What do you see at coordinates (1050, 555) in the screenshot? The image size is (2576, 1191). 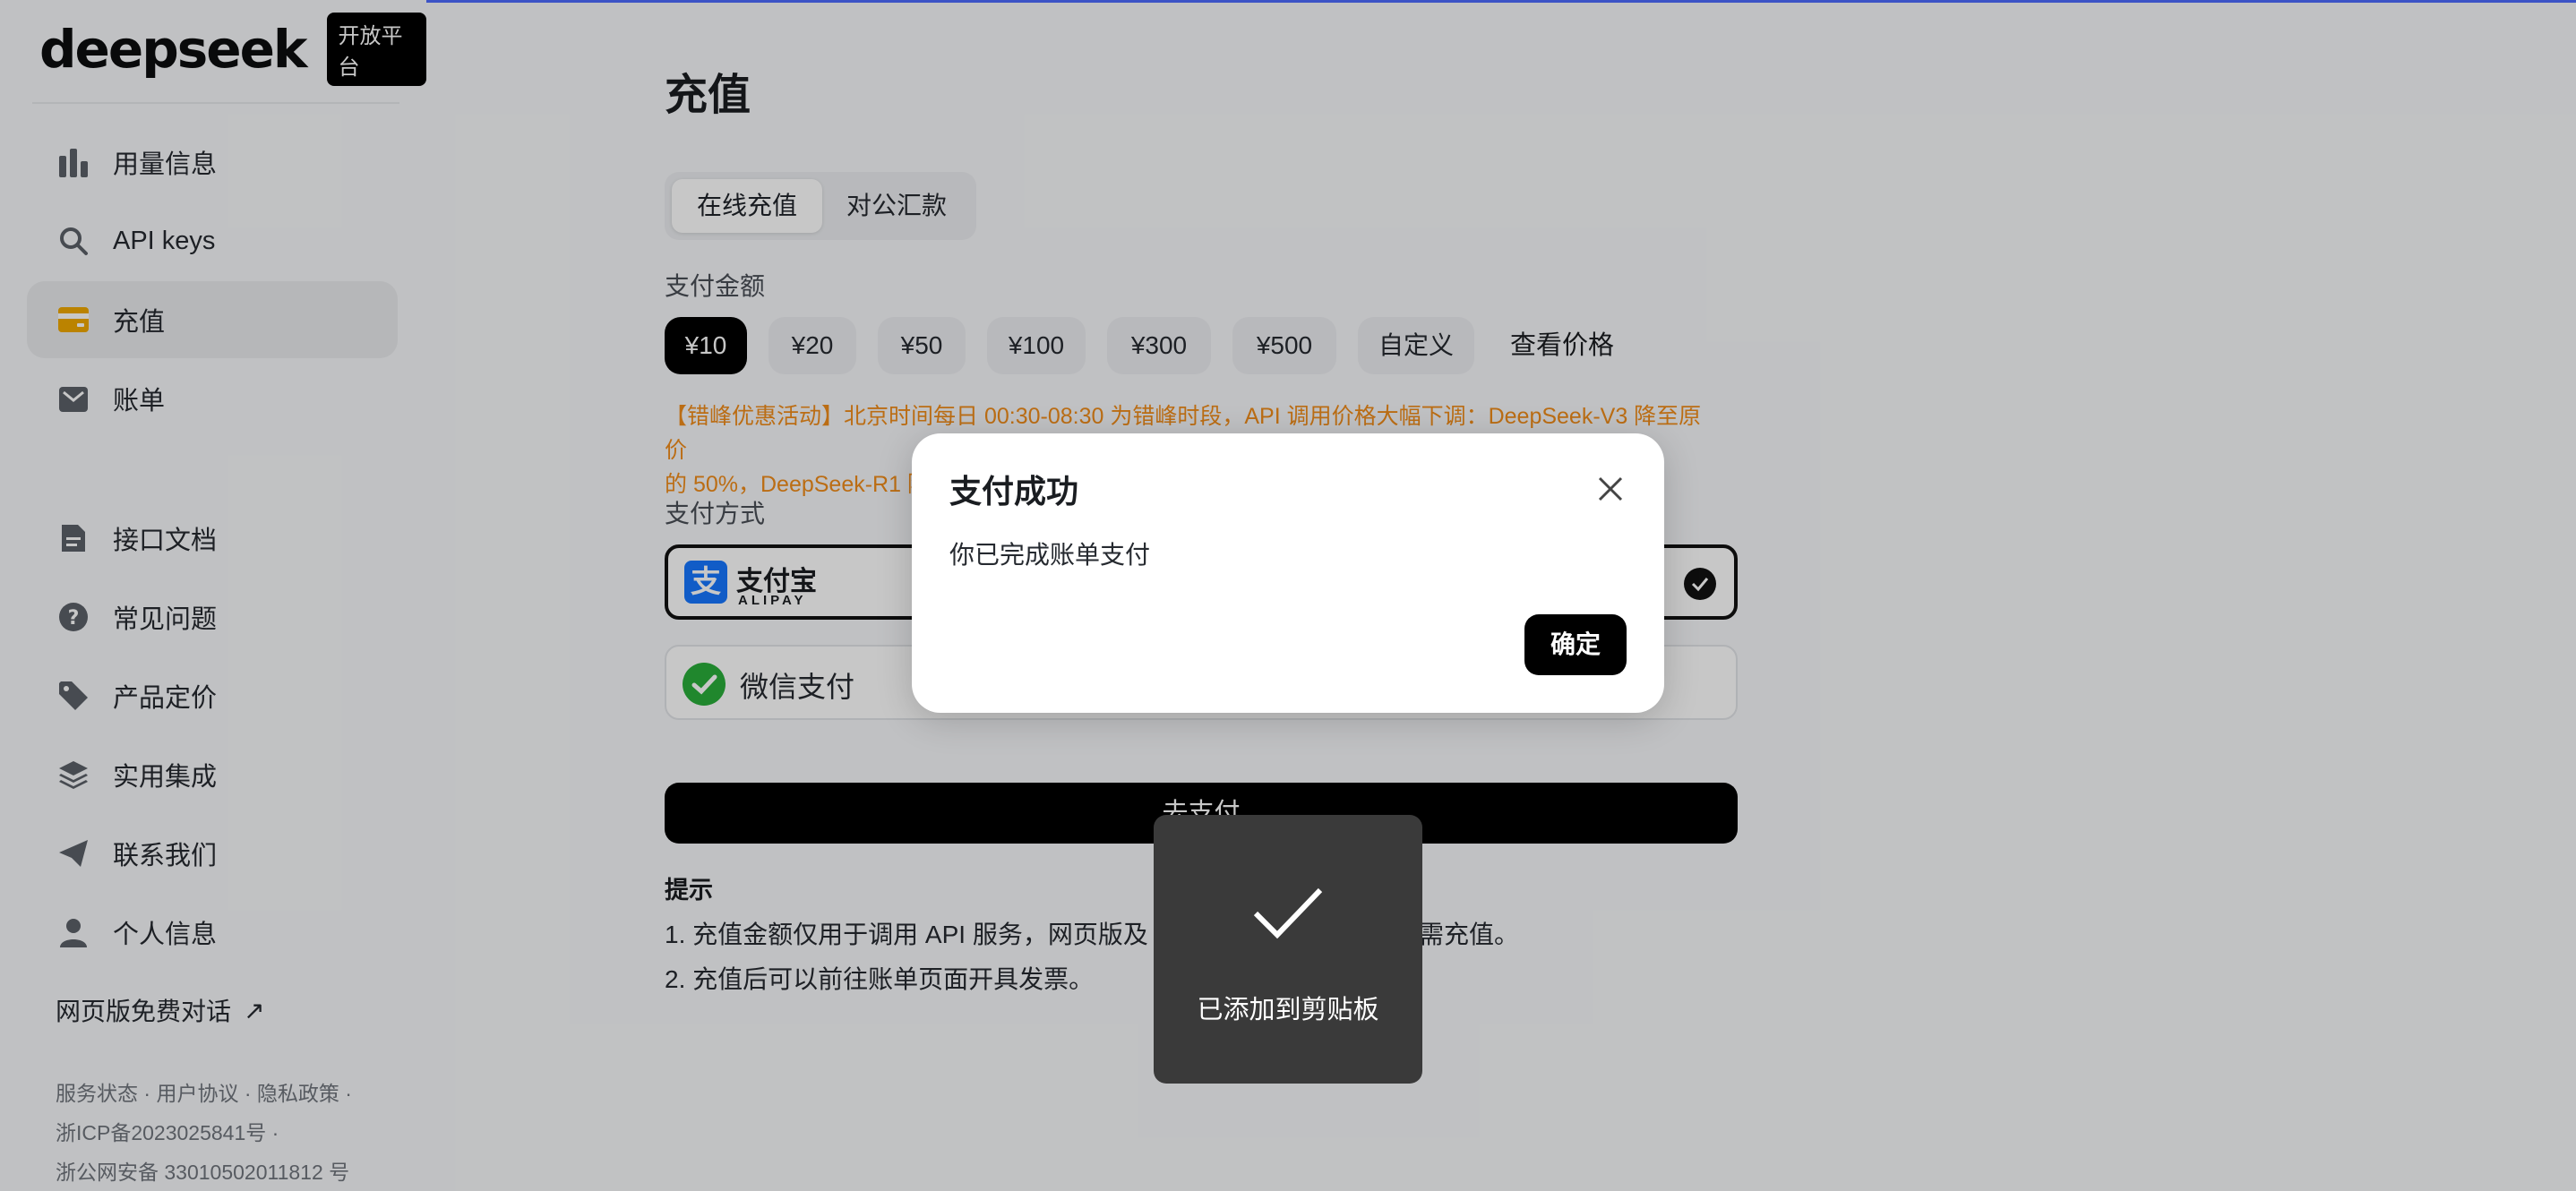 I see `dialog-message: 你已完成账单支付` at bounding box center [1050, 555].